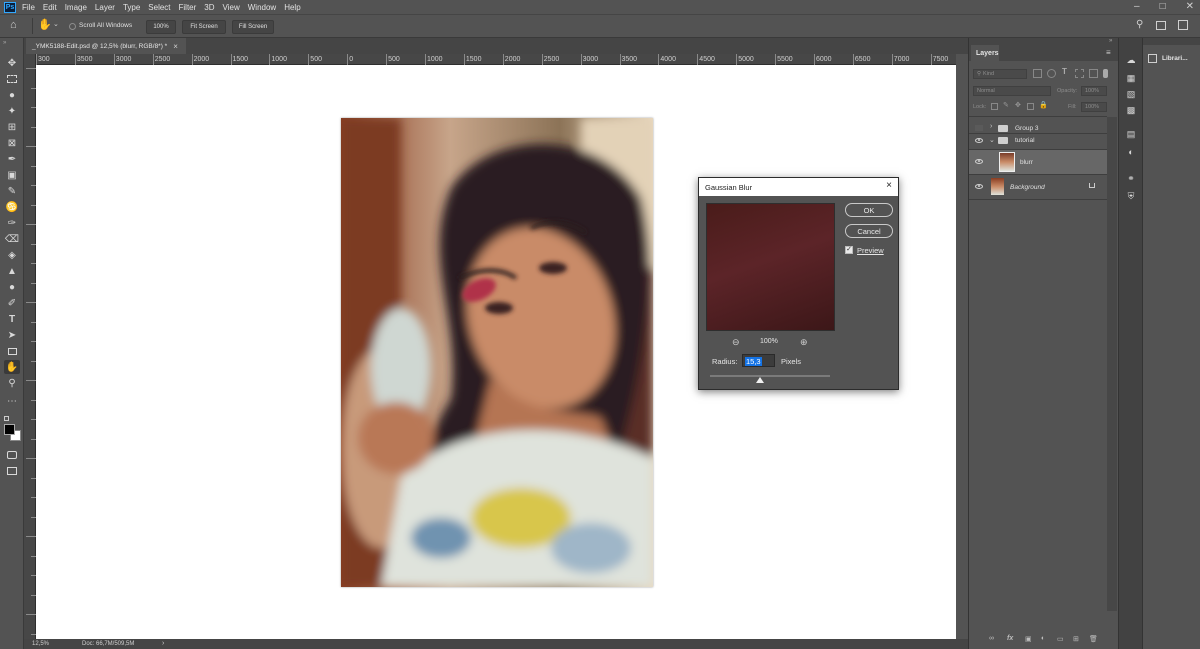  I want to click on add-mask-icon: ▣, so click(1028, 639).